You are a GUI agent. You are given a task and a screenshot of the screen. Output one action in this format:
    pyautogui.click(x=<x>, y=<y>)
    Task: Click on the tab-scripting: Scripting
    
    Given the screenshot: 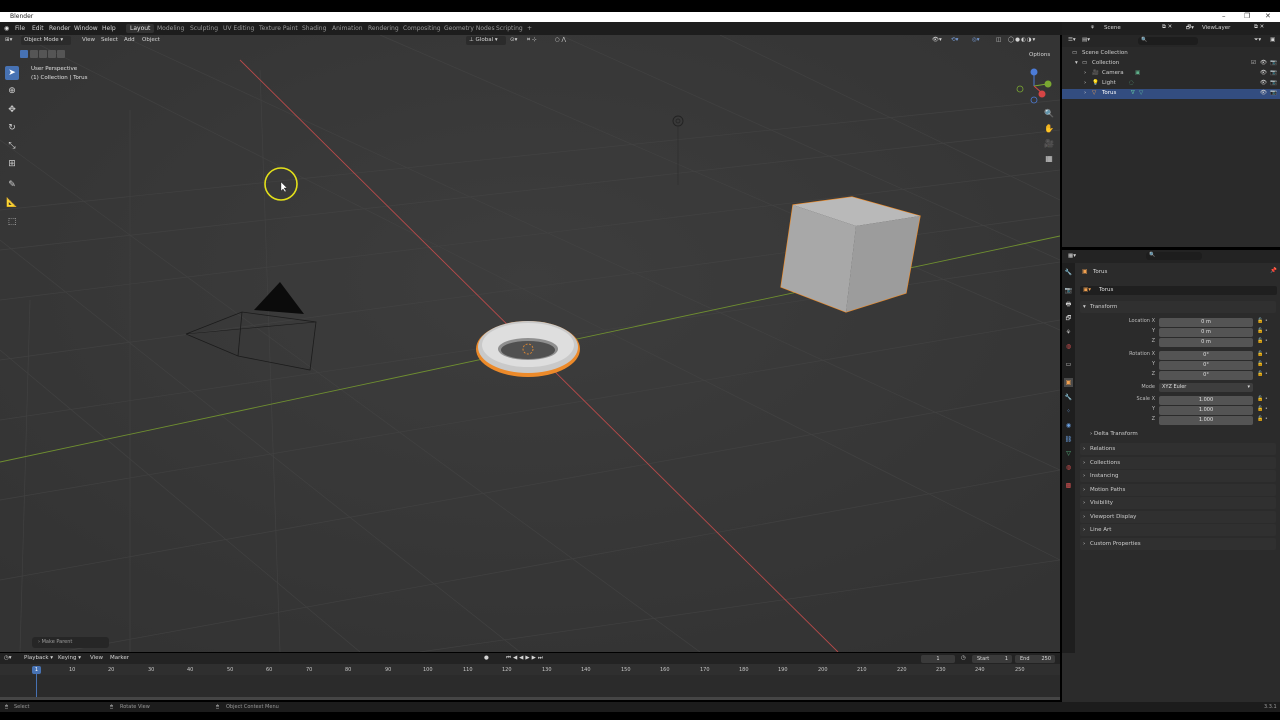 What is the action you would take?
    pyautogui.click(x=509, y=28)
    